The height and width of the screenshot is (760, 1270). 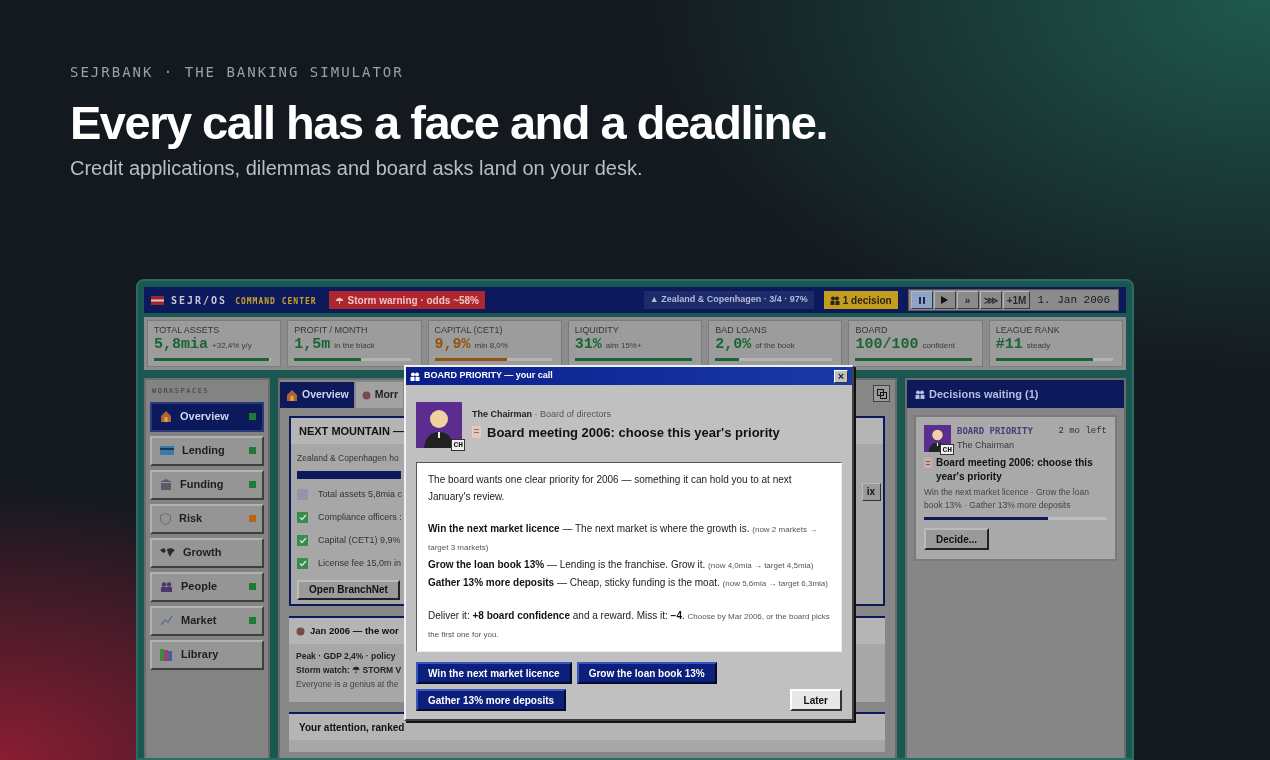 What do you see at coordinates (871, 330) in the screenshot?
I see `kpi-label: BOARD` at bounding box center [871, 330].